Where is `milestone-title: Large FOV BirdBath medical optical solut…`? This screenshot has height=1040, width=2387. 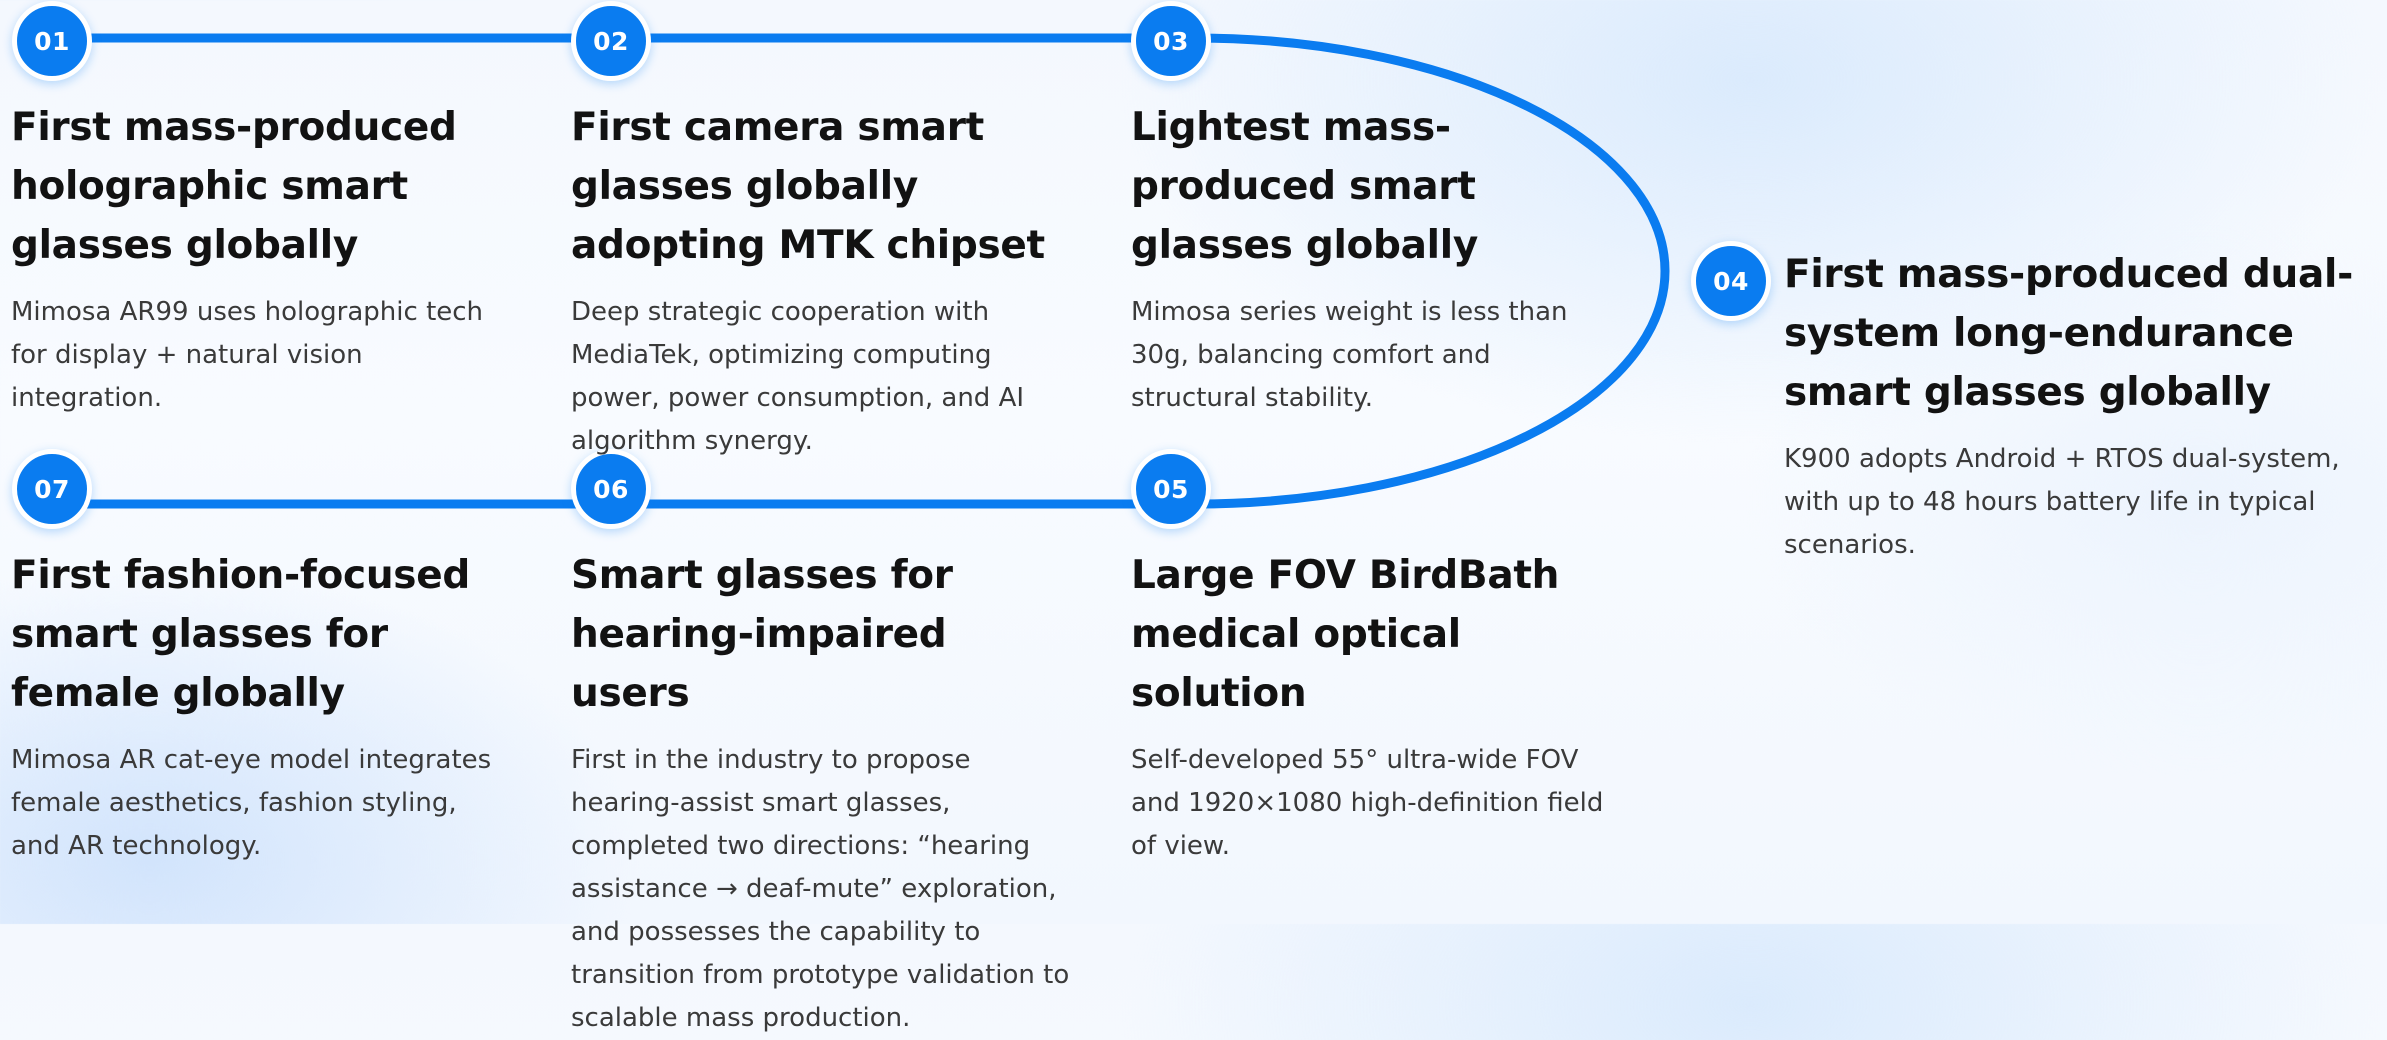
milestone-title: Large FOV BirdBath medical optical solut… is located at coordinates (1345, 634).